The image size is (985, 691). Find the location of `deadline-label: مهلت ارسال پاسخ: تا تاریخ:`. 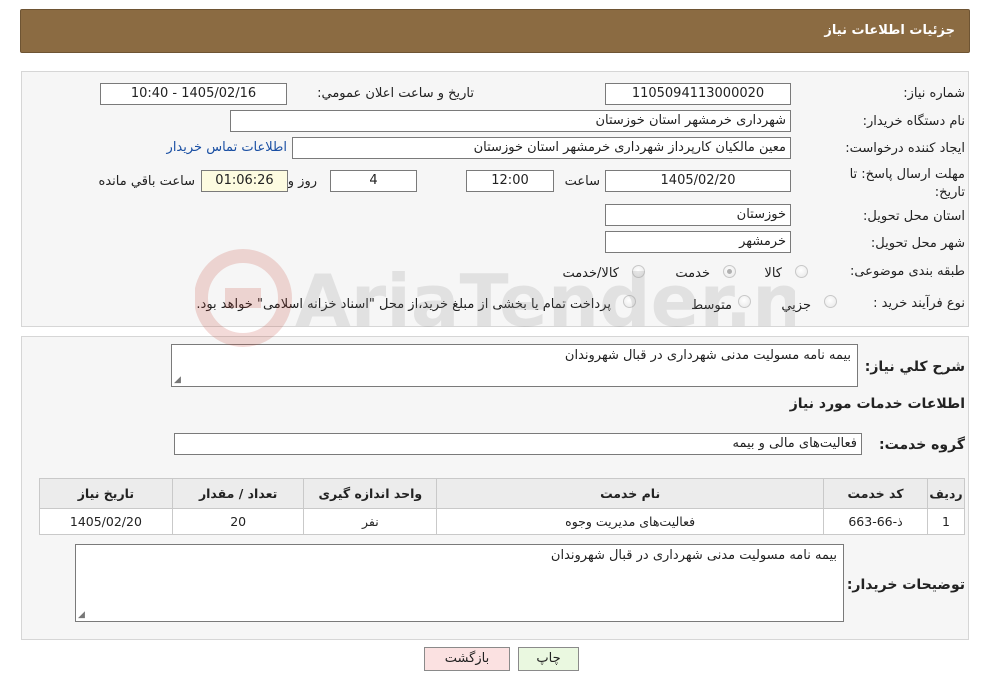

deadline-label: مهلت ارسال پاسخ: تا تاریخ: is located at coordinates (902, 184).